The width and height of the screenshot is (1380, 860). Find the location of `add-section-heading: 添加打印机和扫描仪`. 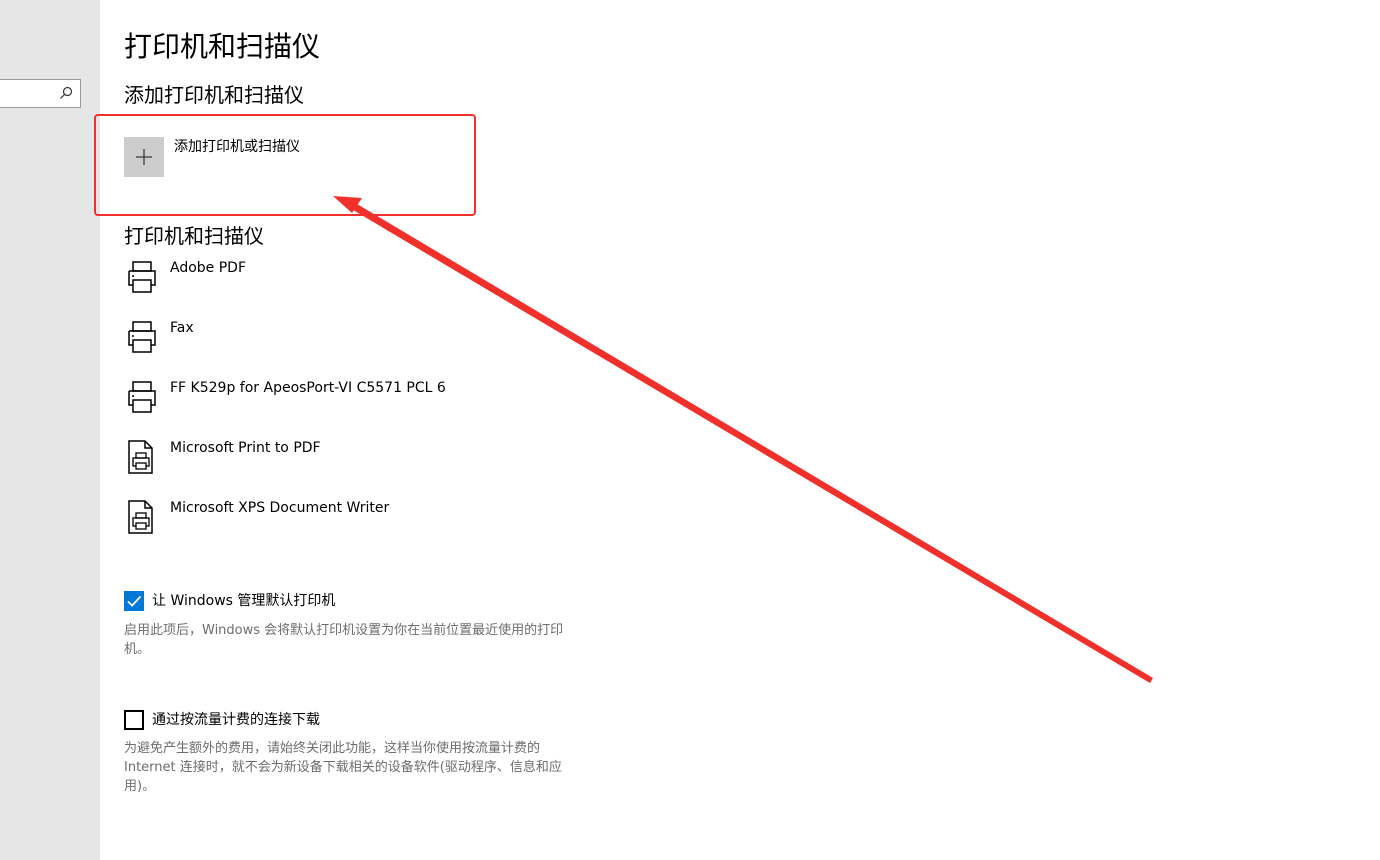

add-section-heading: 添加打印机和扫描仪 is located at coordinates (214, 95).